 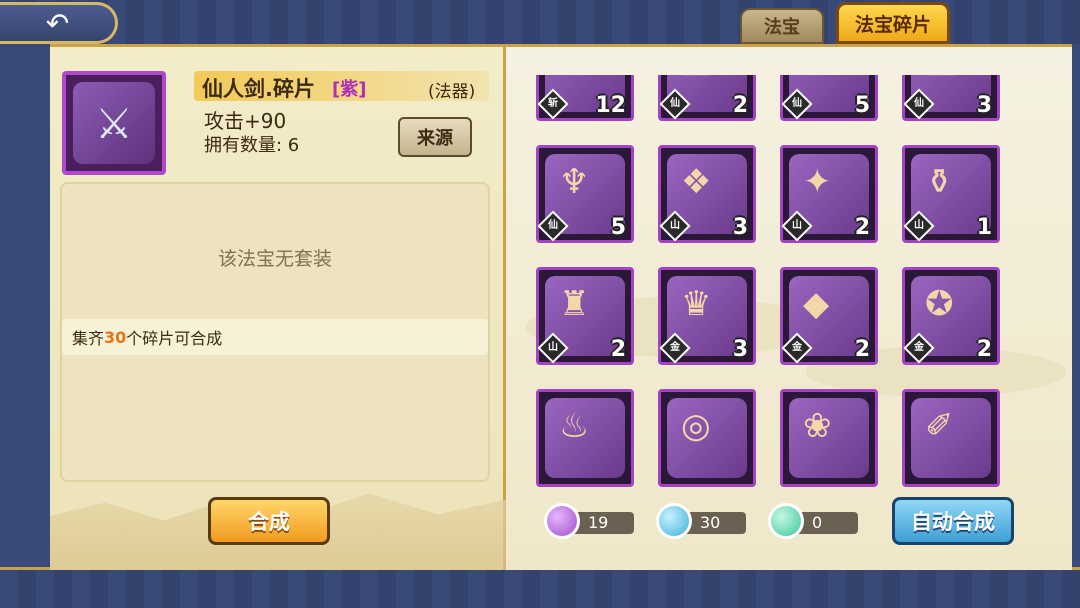 I want to click on scroll-icon: ✎, so click(x=817, y=77).